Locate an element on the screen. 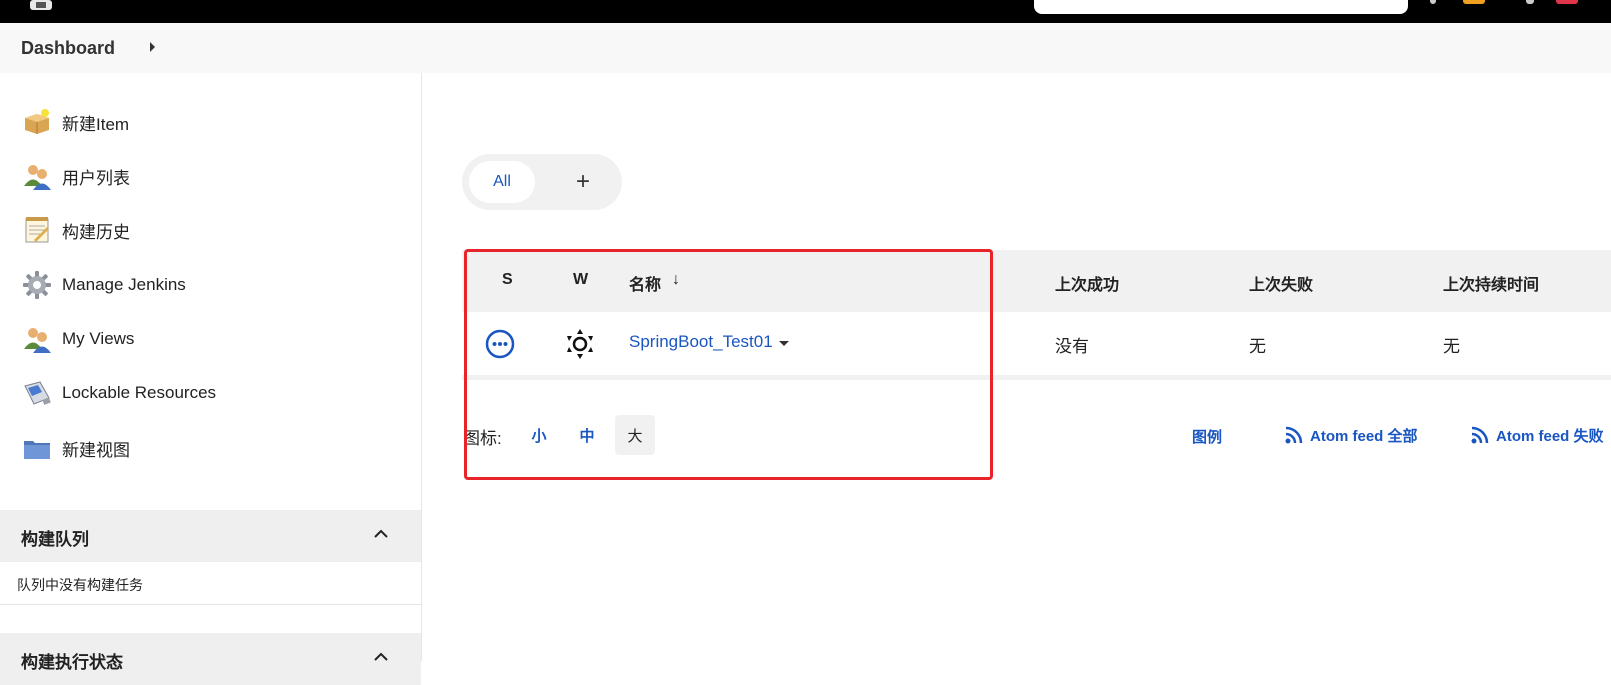 This screenshot has width=1611, height=685. build-queue-header: 构建队列 is located at coordinates (210, 536).